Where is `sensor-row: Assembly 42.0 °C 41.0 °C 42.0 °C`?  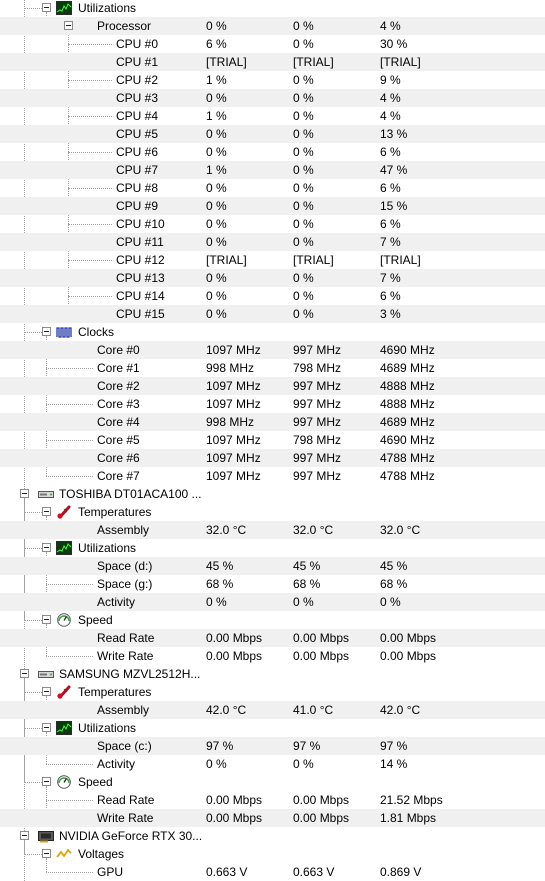
sensor-row: Assembly 42.0 °C 41.0 °C 42.0 °C is located at coordinates (272, 710).